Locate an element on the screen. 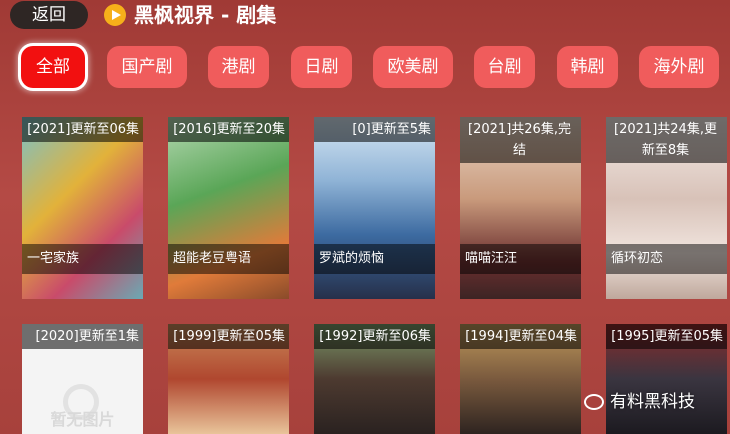  tab-jp: 日剧 is located at coordinates (321, 67).